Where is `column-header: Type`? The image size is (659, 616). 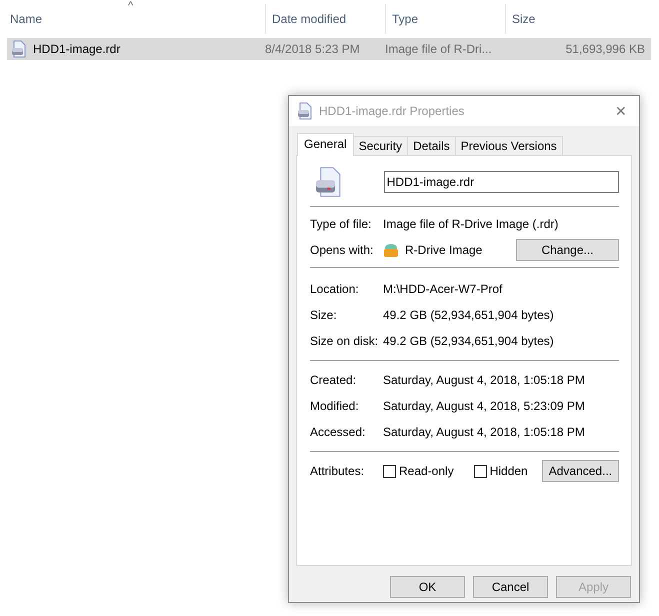 column-header: Type is located at coordinates (405, 19).